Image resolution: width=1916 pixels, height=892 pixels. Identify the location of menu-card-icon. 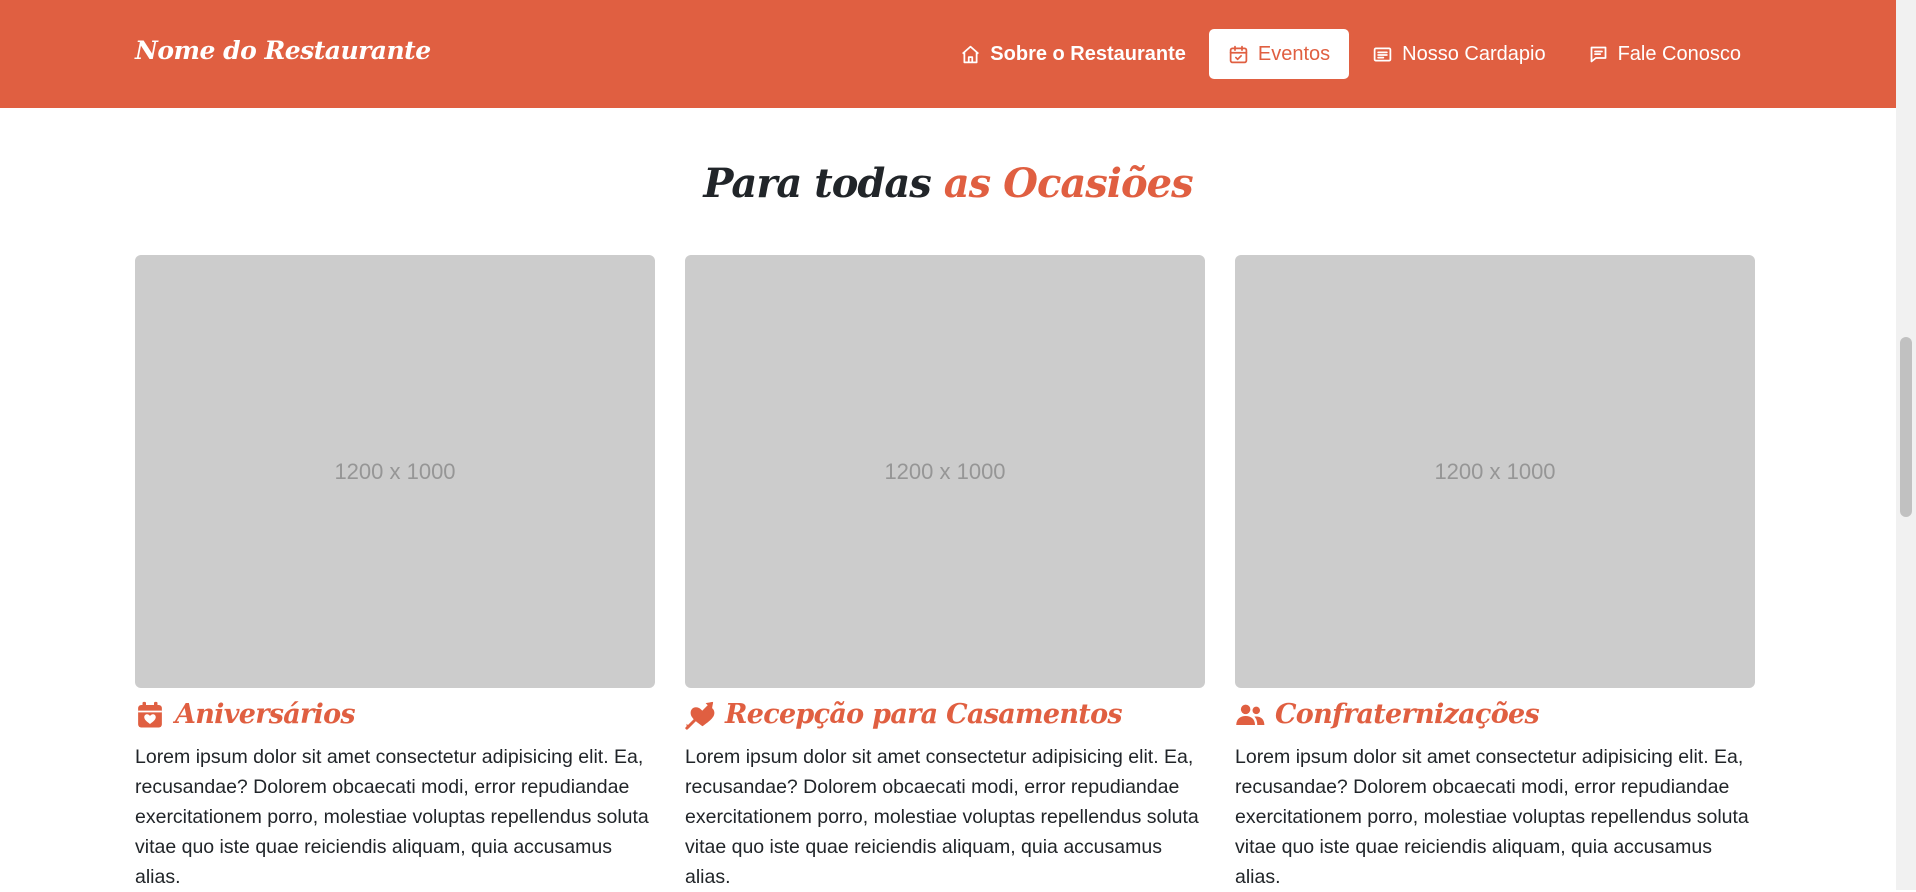
(1382, 54).